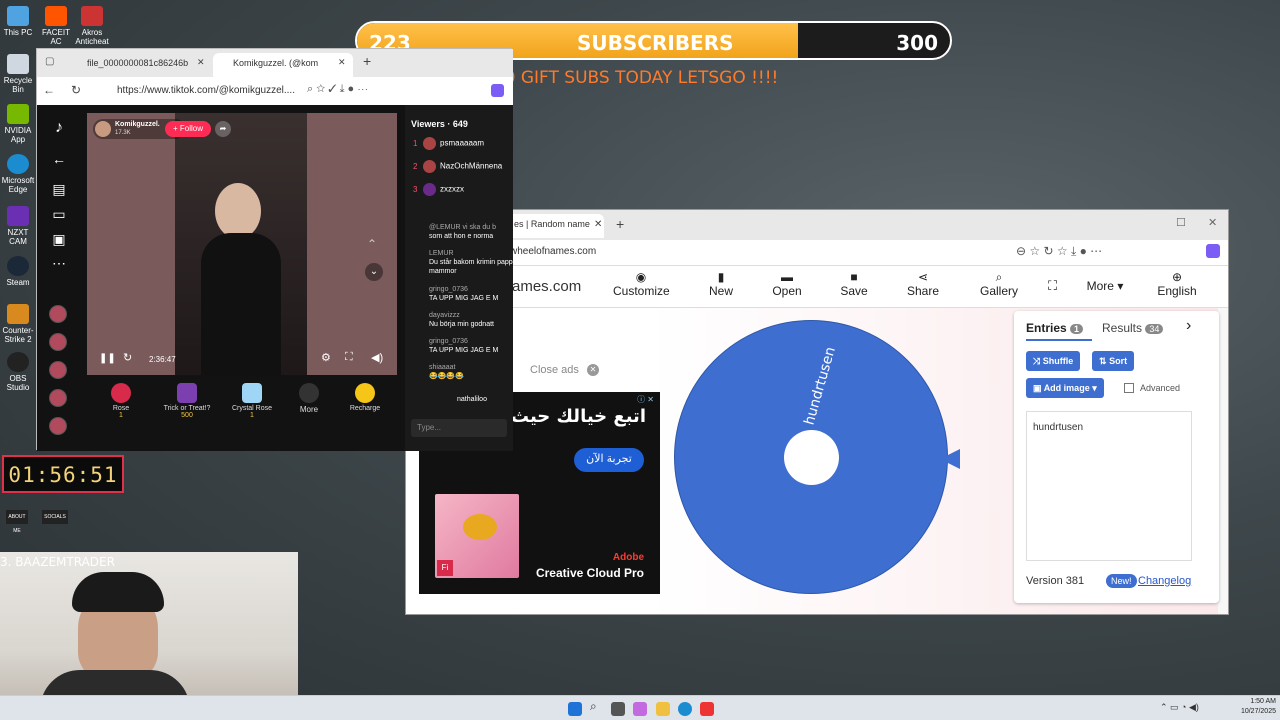  I want to click on browser-toolbar-icons: ⌕ ☆ ✓ ⤓ ● ⋯, so click(337, 89).